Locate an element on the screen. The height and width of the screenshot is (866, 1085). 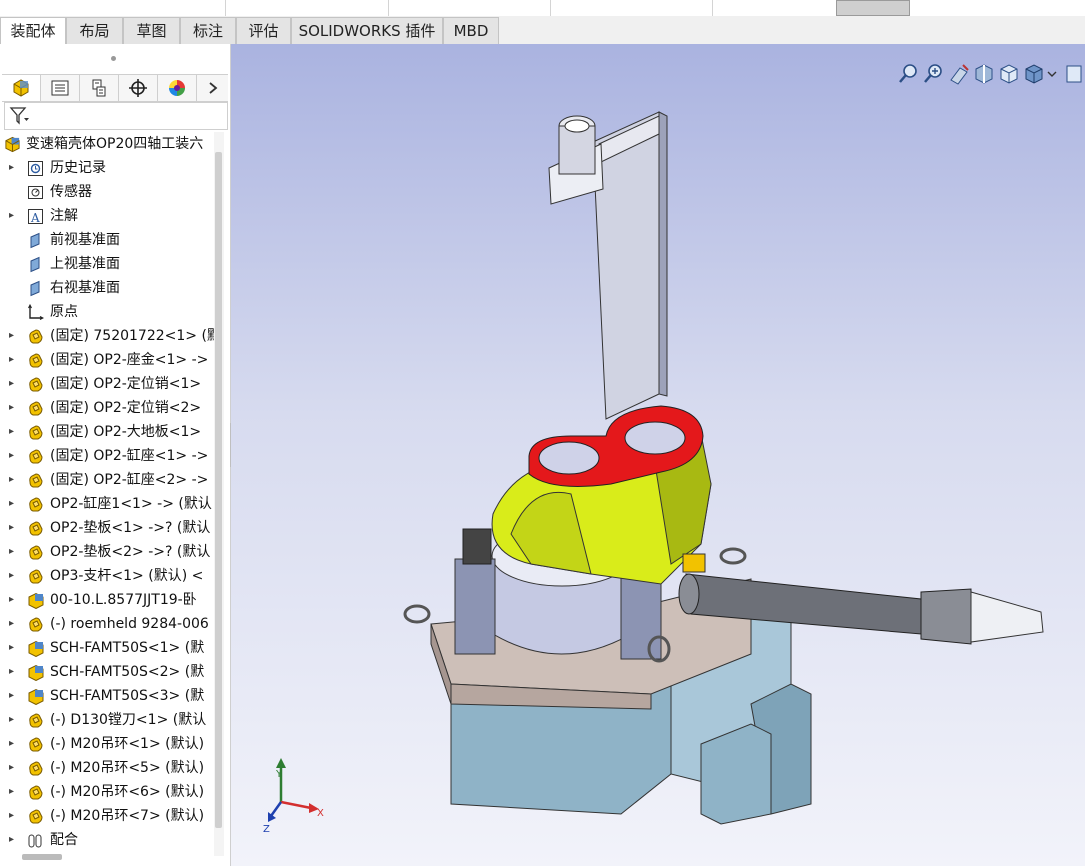
tree-item: 前视基准面 is located at coordinates (107, 240).